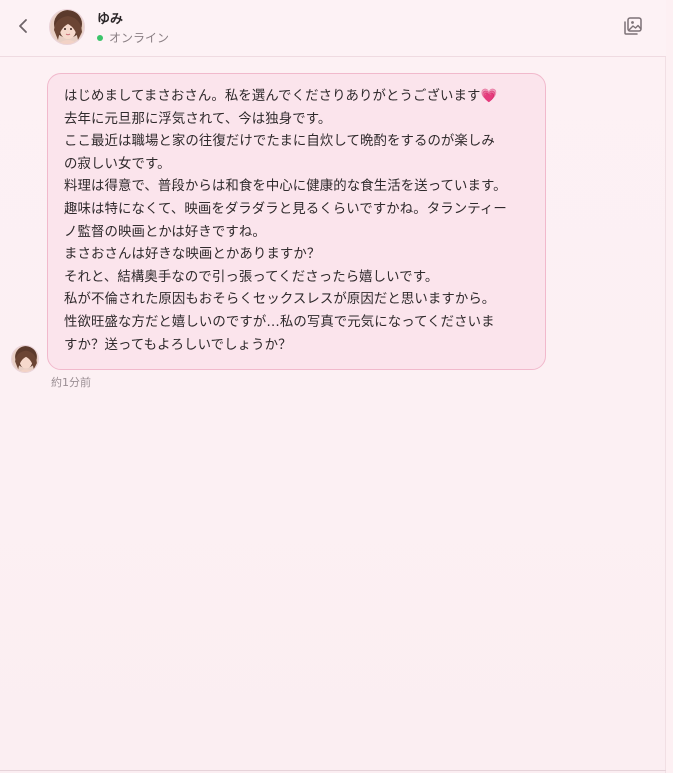  What do you see at coordinates (489, 96) in the screenshot?
I see `heart-emoji: 💗` at bounding box center [489, 96].